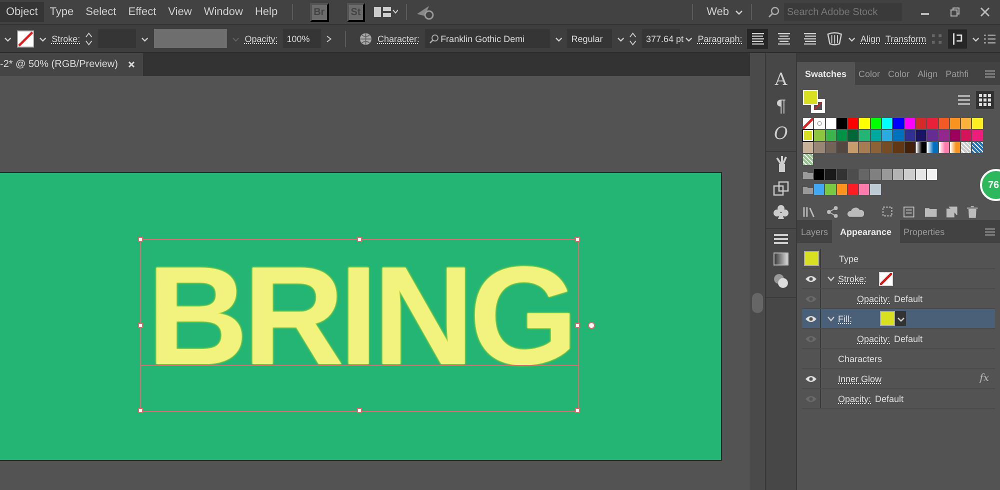 Image resolution: width=1000 pixels, height=490 pixels. I want to click on trash-icon, so click(972, 212).